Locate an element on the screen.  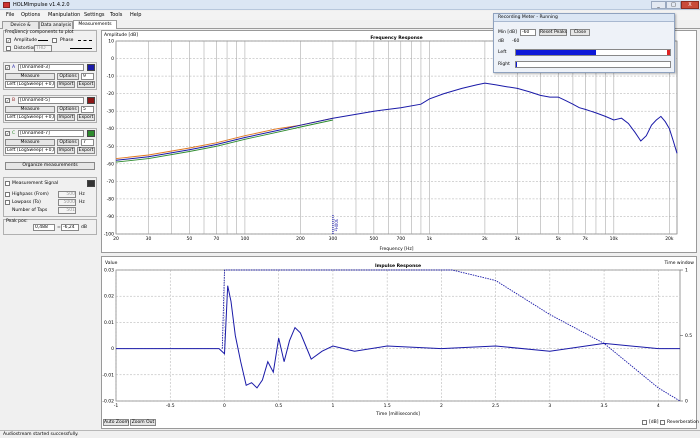
measurement-c-name: [Unnamed-7] is located at coordinates (51, 133).